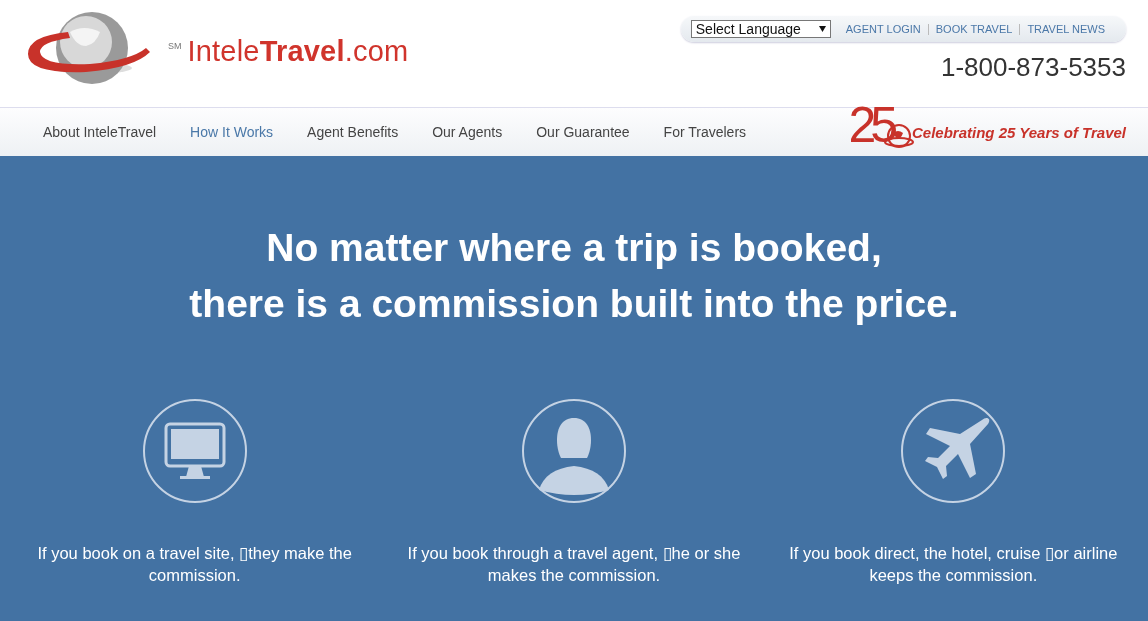 The image size is (1148, 621). Describe the element at coordinates (232, 132) in the screenshot. I see `nav-link: How It Works` at that location.